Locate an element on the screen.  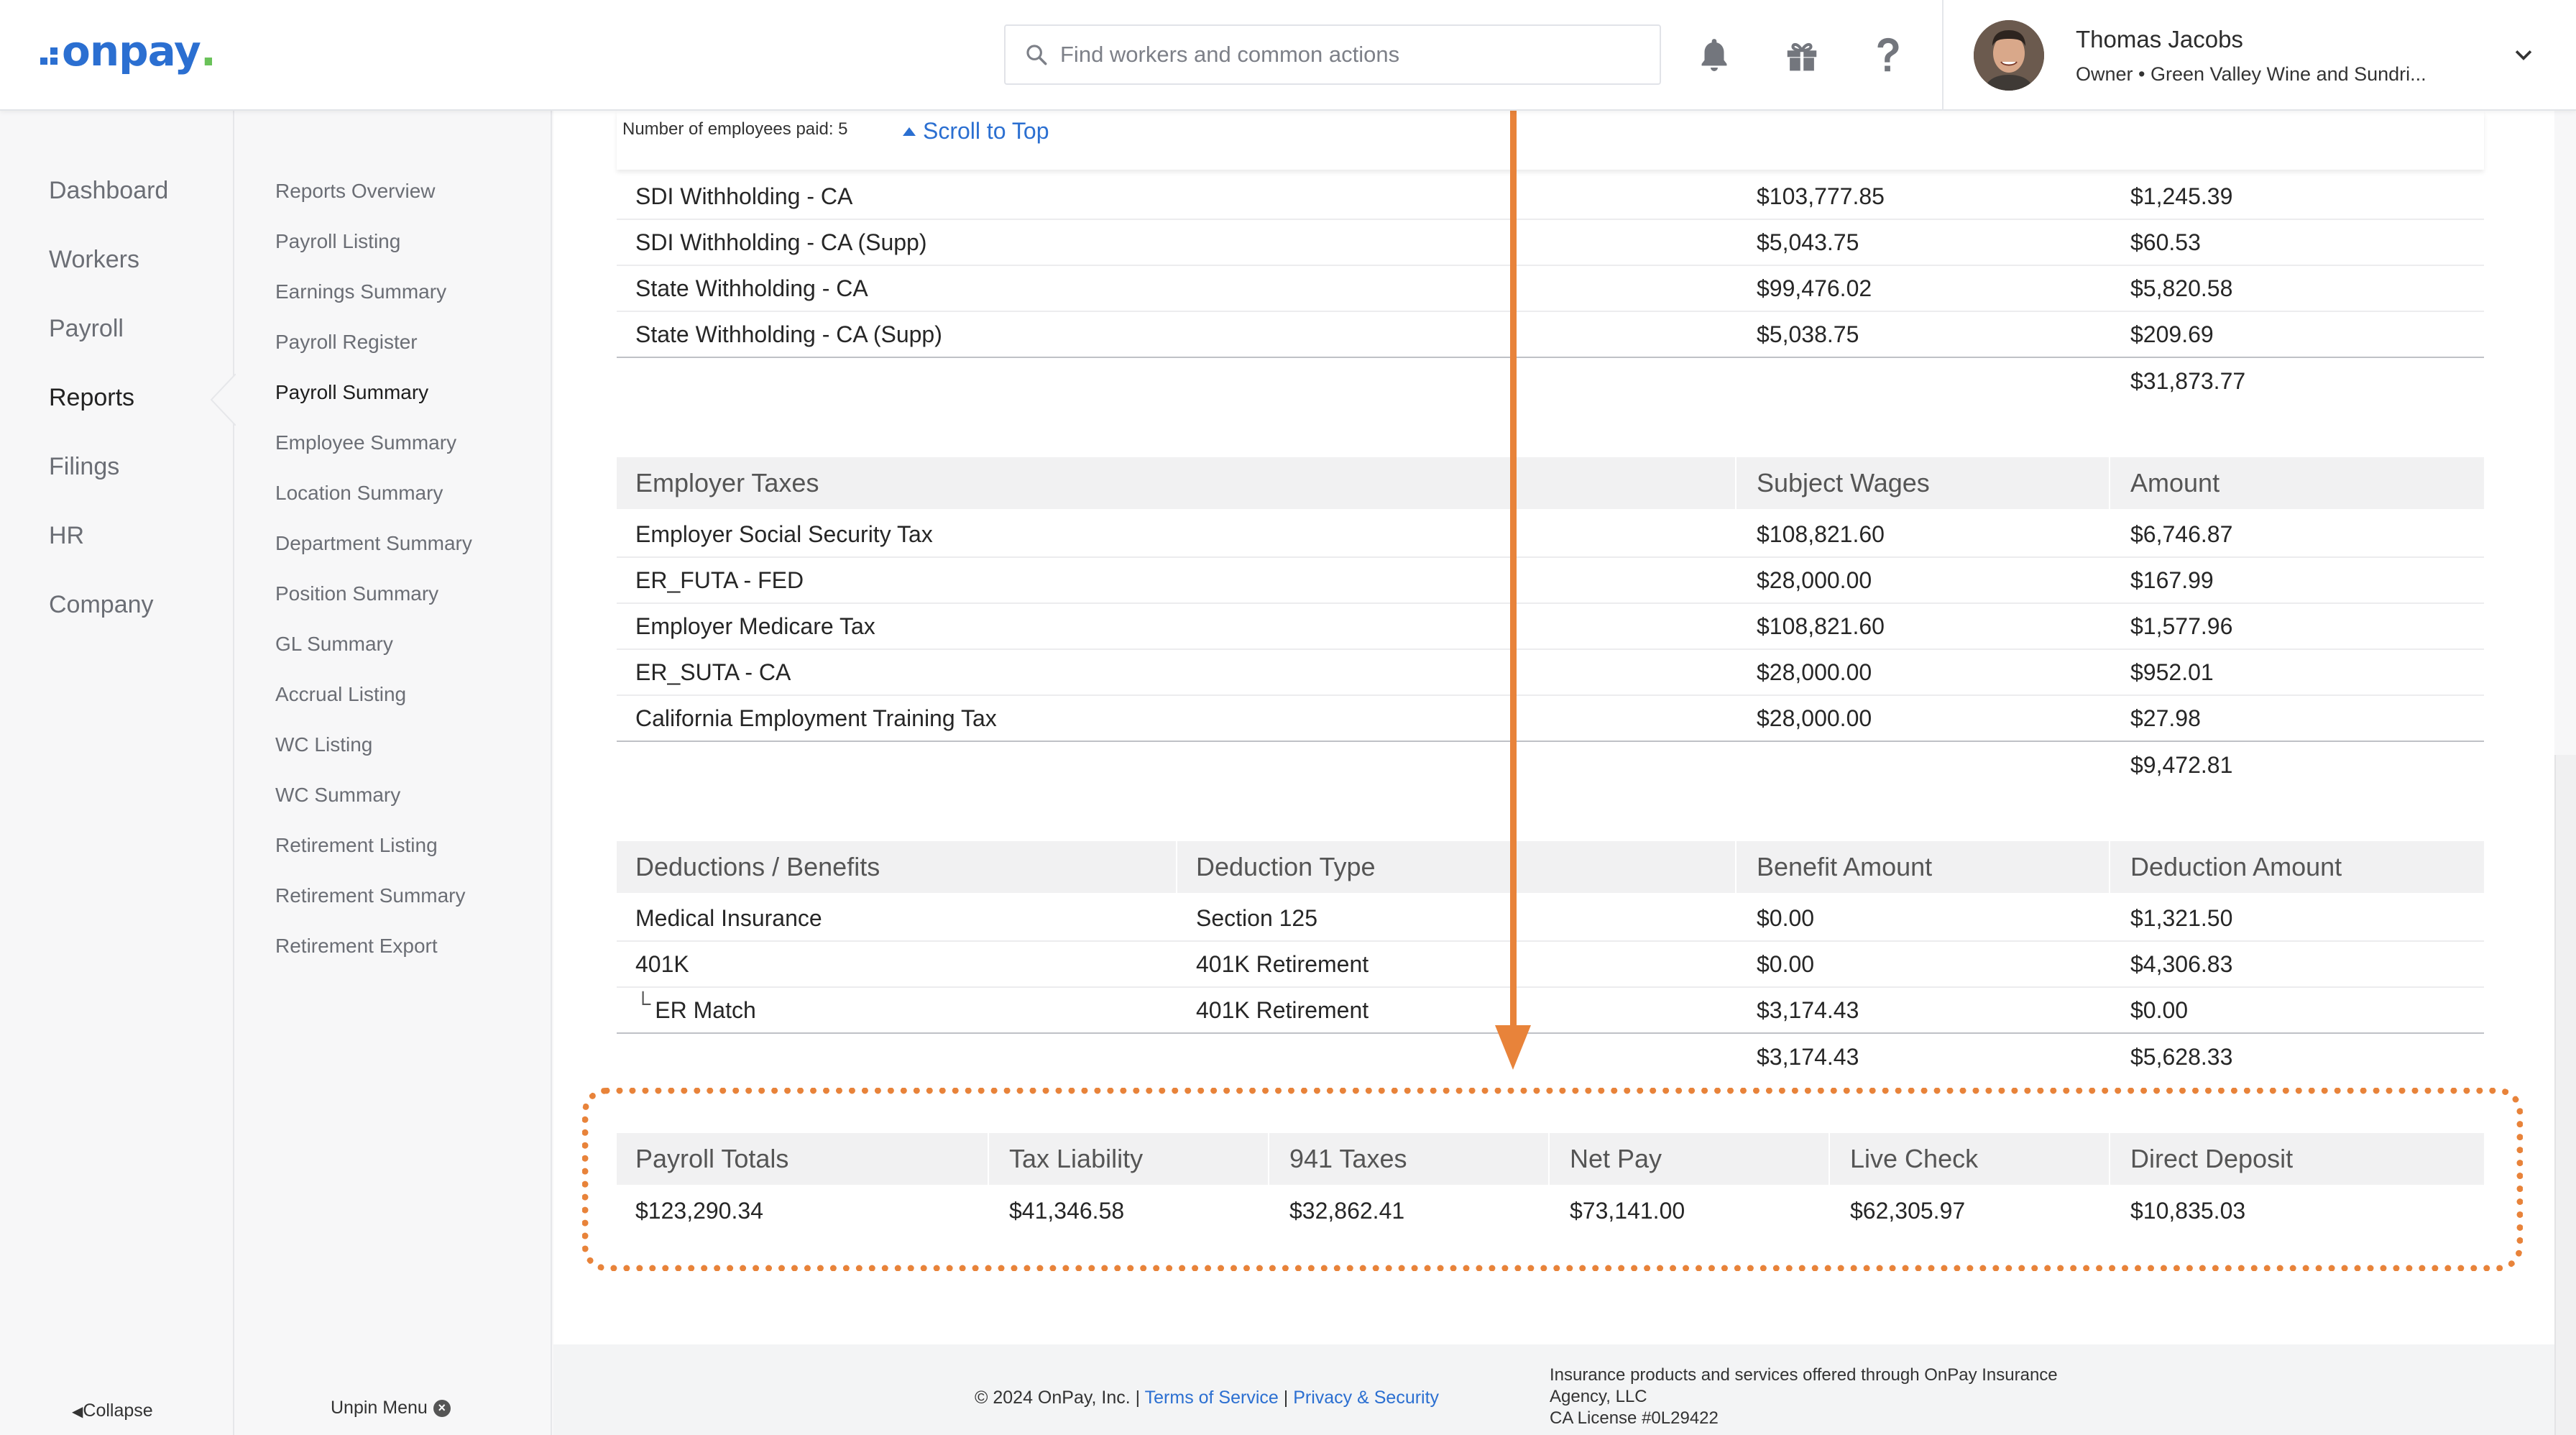
subnav-payroll-summary: Payroll Summary is located at coordinates (351, 392).